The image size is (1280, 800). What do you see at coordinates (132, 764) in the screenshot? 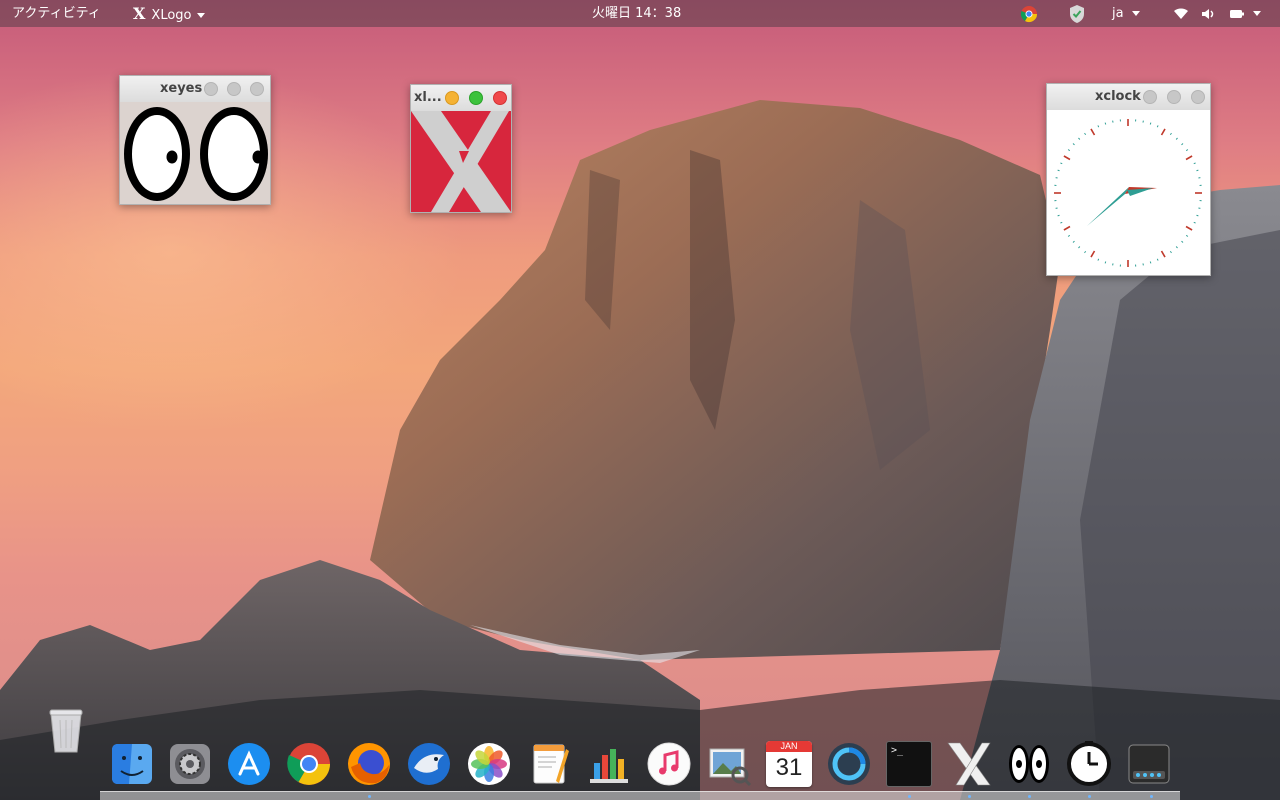
I see `finder-icon` at bounding box center [132, 764].